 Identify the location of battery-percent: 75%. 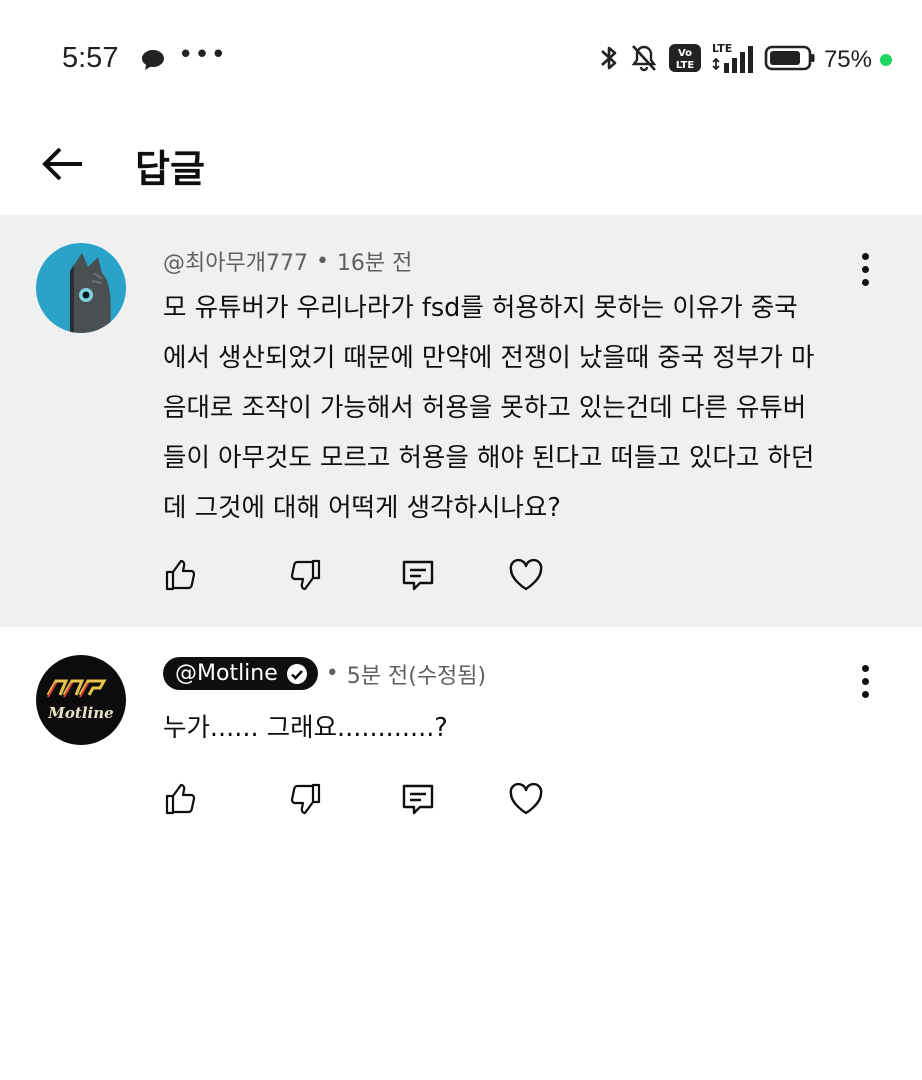
(847, 59).